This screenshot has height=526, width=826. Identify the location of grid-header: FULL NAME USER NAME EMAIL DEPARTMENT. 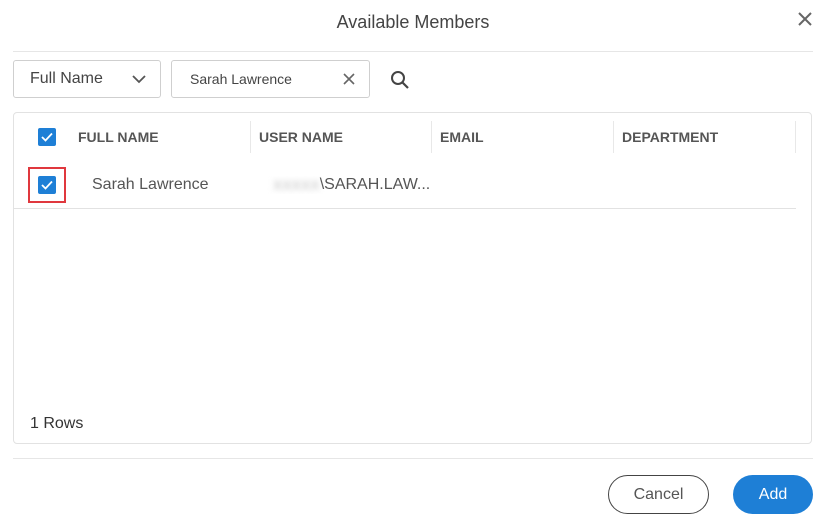
(405, 137).